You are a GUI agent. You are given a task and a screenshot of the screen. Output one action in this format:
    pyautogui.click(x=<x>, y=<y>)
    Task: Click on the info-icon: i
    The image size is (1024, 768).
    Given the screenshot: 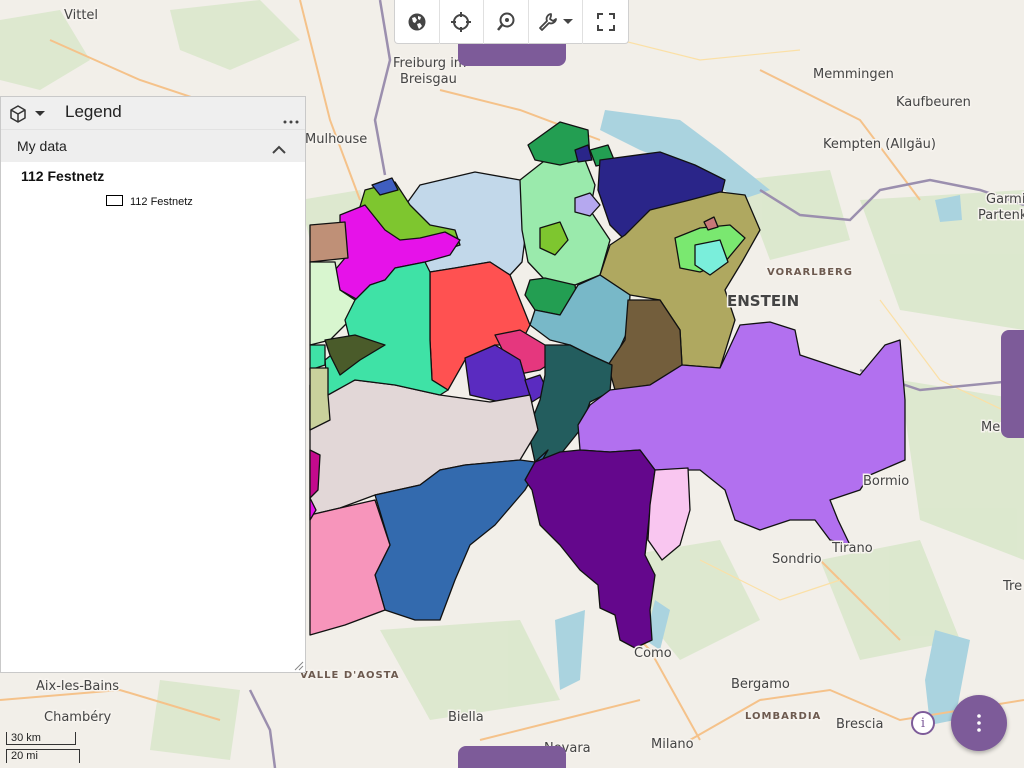 What is the action you would take?
    pyautogui.click(x=923, y=723)
    